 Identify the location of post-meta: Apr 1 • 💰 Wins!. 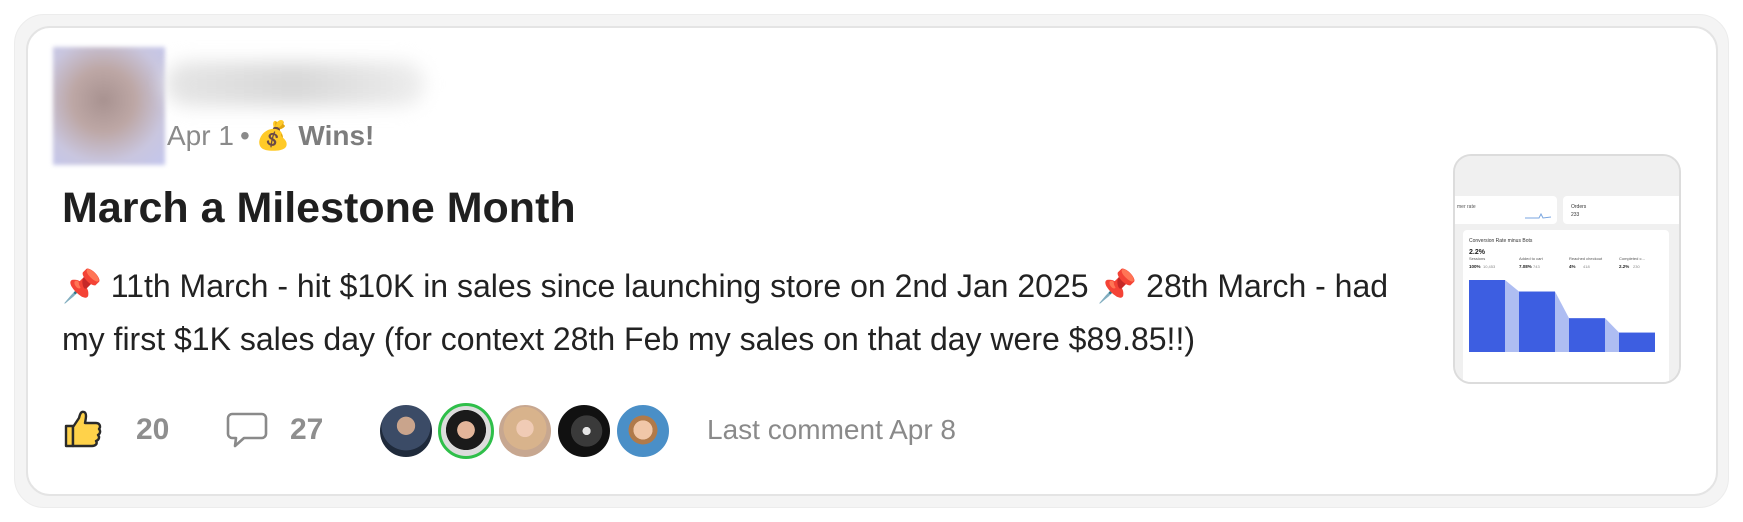
(270, 136).